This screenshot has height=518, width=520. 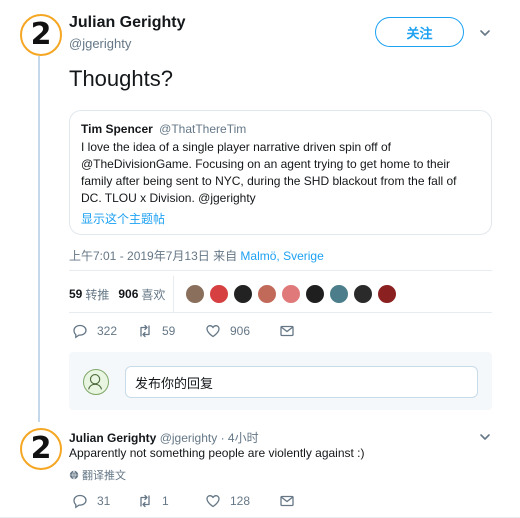 What do you see at coordinates (165, 501) in the screenshot?
I see `retweet-count: 1` at bounding box center [165, 501].